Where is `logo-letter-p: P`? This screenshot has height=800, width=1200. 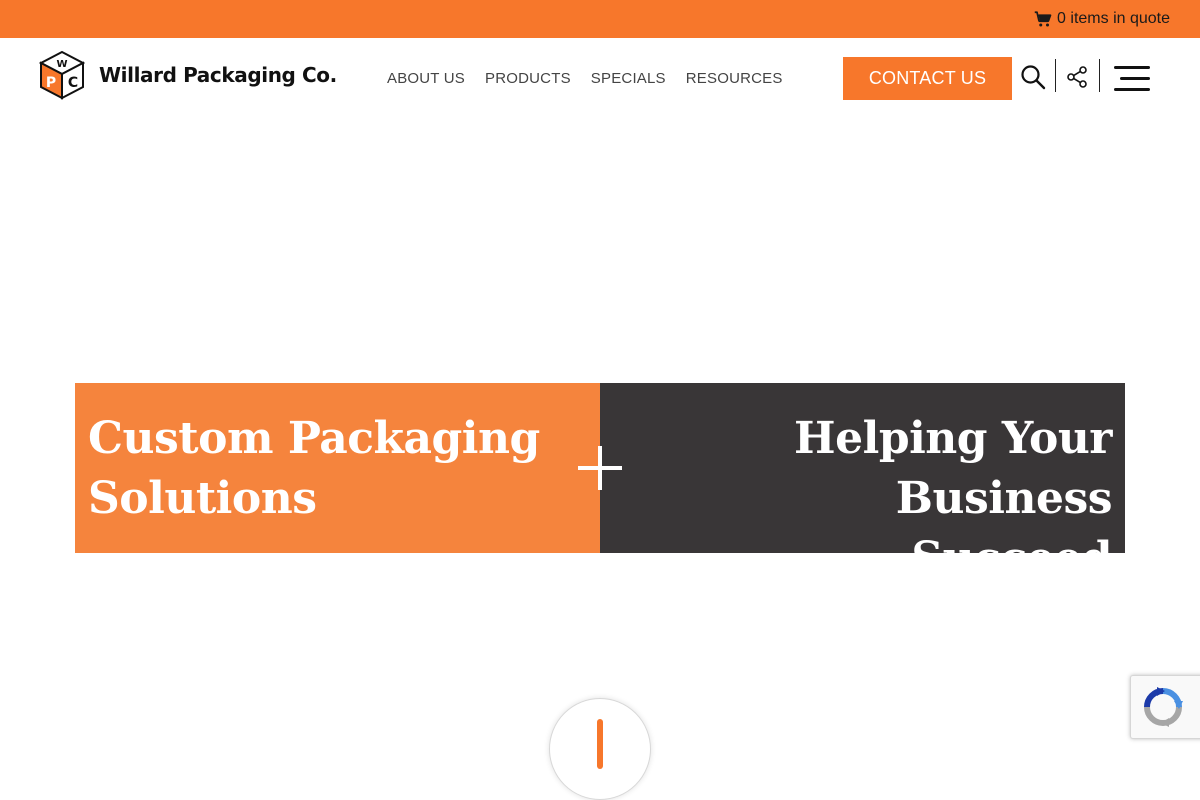 logo-letter-p: P is located at coordinates (51, 83).